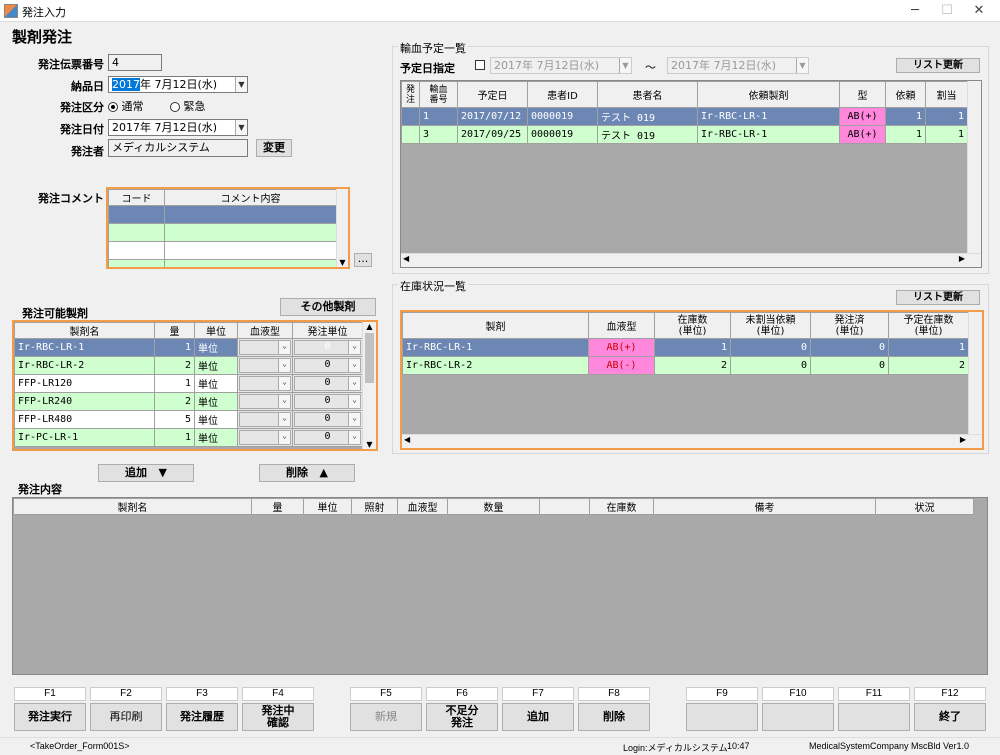 The width and height of the screenshot is (1000, 755). Describe the element at coordinates (342, 228) in the screenshot. I see `comment-scrollbar: ▼` at that location.